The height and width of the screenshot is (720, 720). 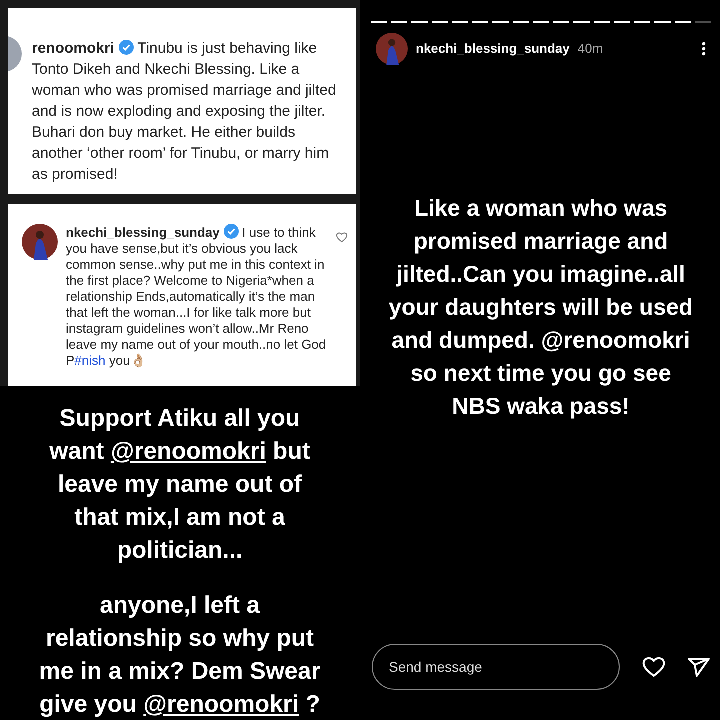 What do you see at coordinates (493, 49) in the screenshot?
I see `username: nkechi_blessing_sunday` at bounding box center [493, 49].